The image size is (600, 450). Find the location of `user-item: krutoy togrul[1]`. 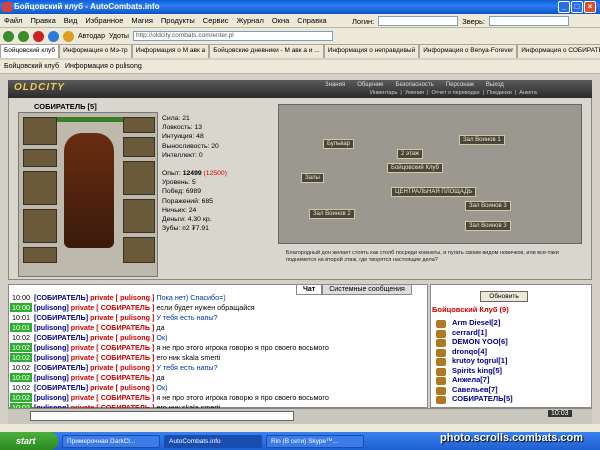

user-item: krutoy togrul[1] is located at coordinates (479, 360).